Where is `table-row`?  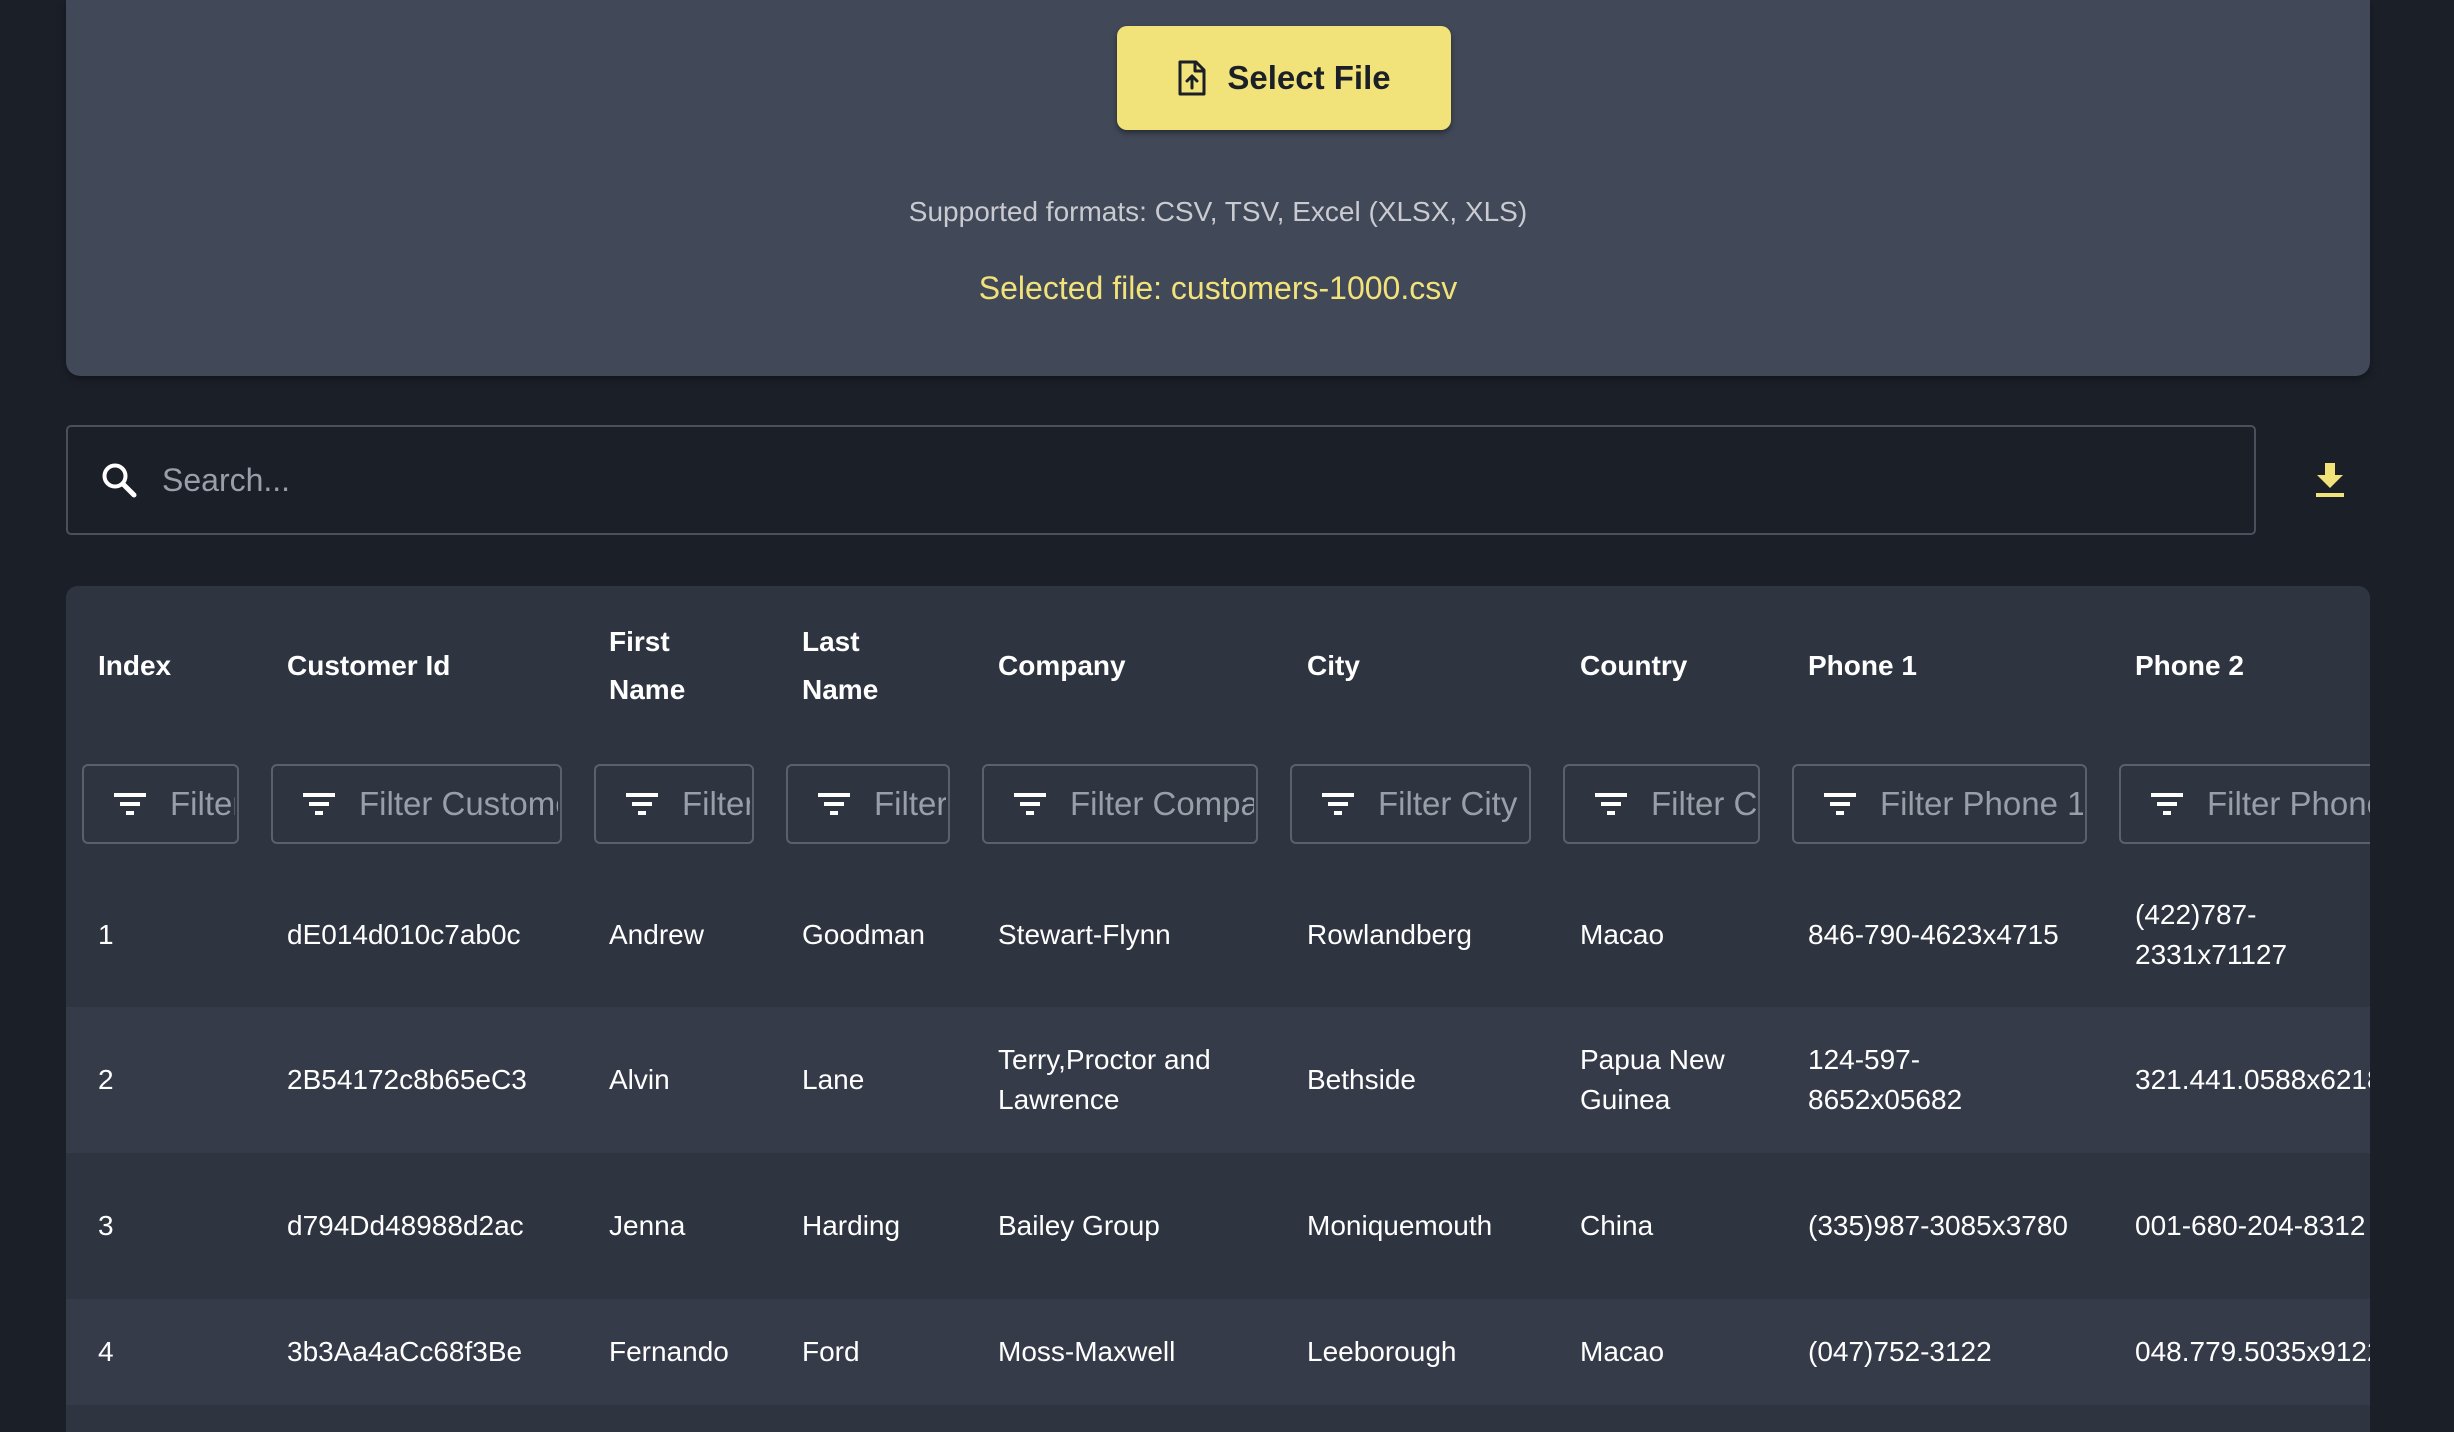 table-row is located at coordinates (1218, 1418).